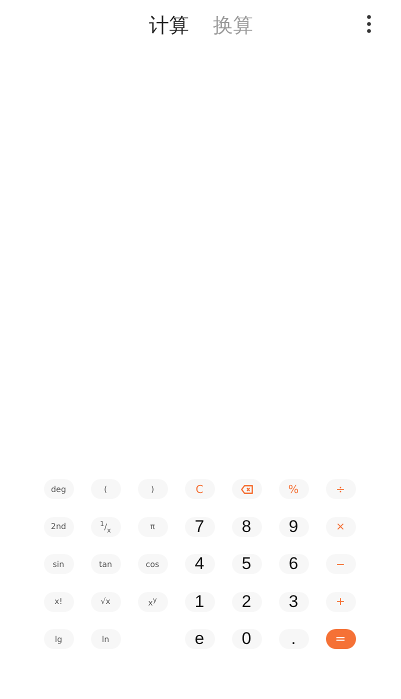 This screenshot has height=699, width=401. Describe the element at coordinates (293, 564) in the screenshot. I see `calculator-key: 6` at that location.